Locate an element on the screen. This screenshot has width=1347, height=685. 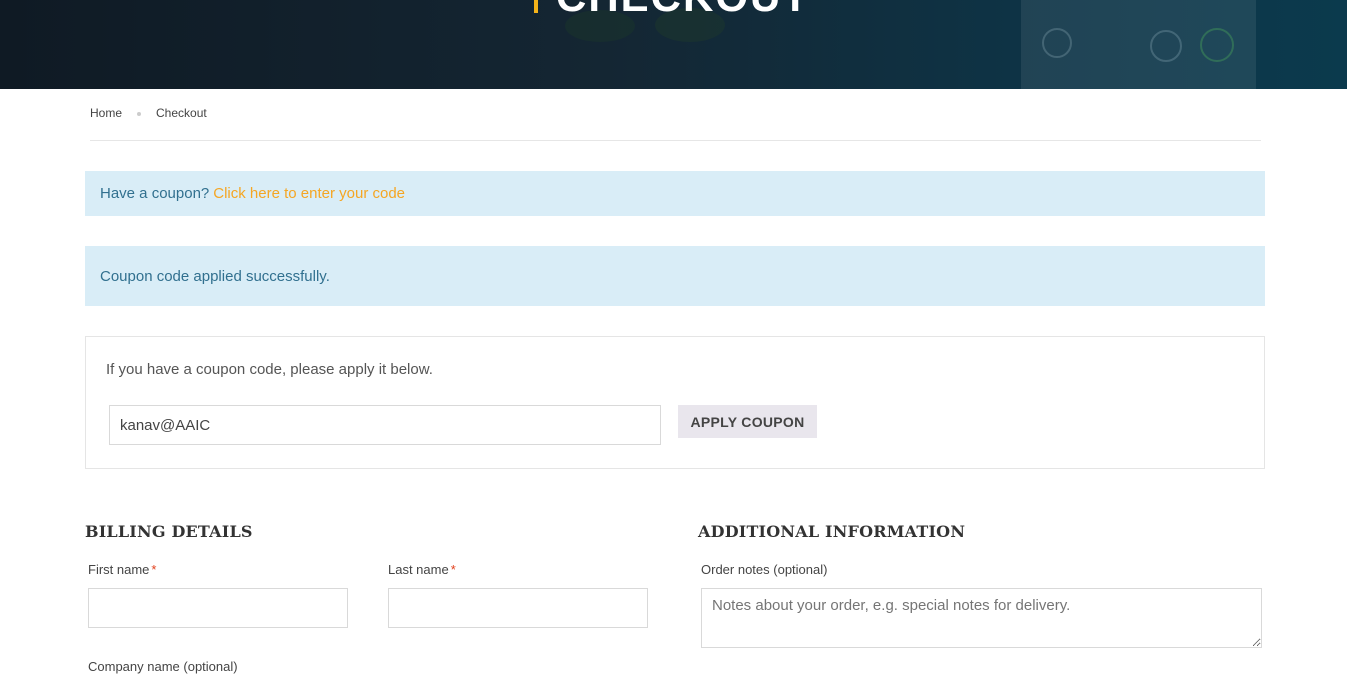
coupon-success-notice: Coupon code applied successfully. is located at coordinates (675, 276).